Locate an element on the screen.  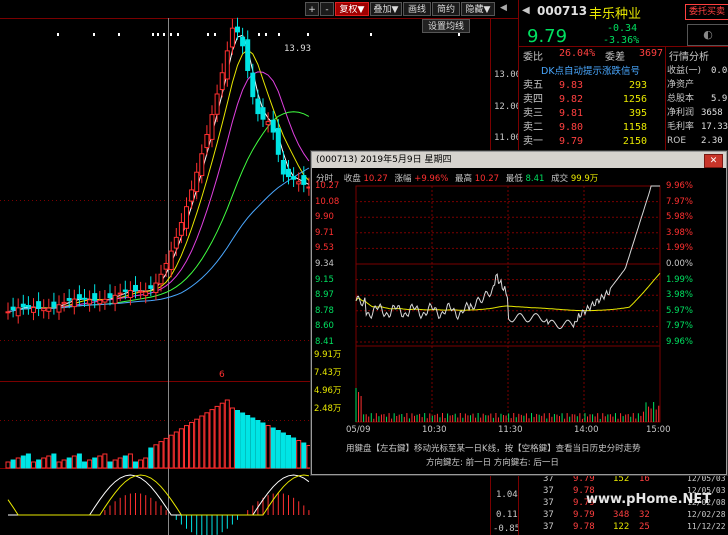
stock-name: 丰乐种业 is located at coordinates (615, 14).